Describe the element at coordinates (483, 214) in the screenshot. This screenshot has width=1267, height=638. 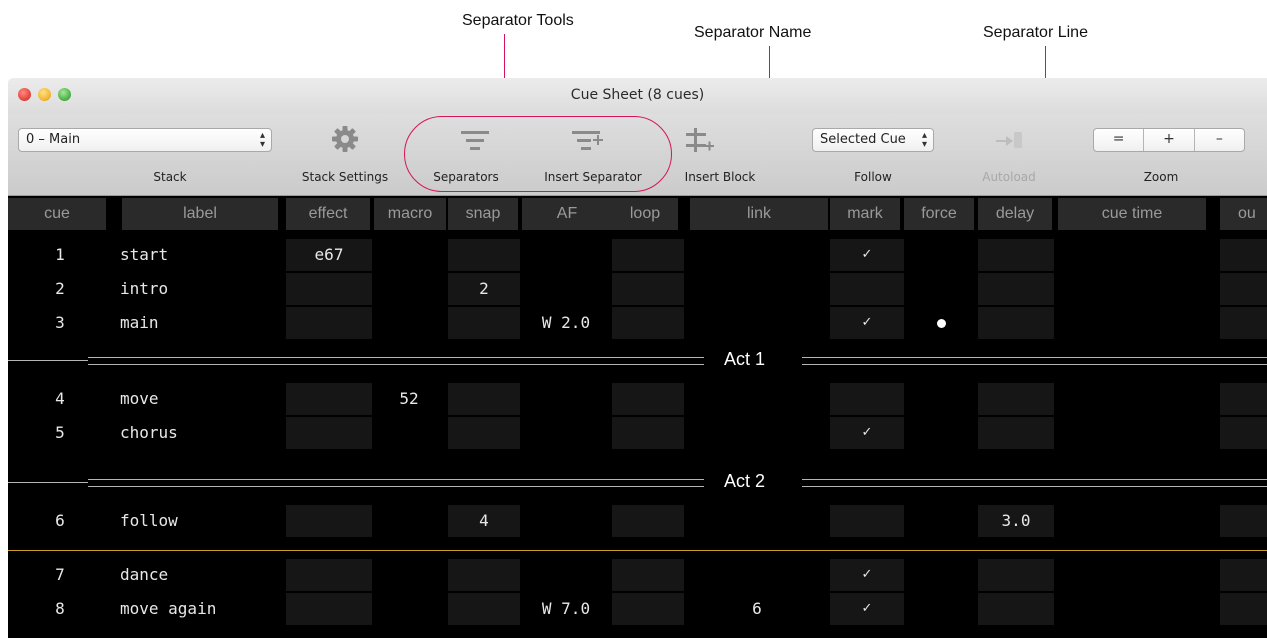
I see `col-header-snap: snap` at that location.